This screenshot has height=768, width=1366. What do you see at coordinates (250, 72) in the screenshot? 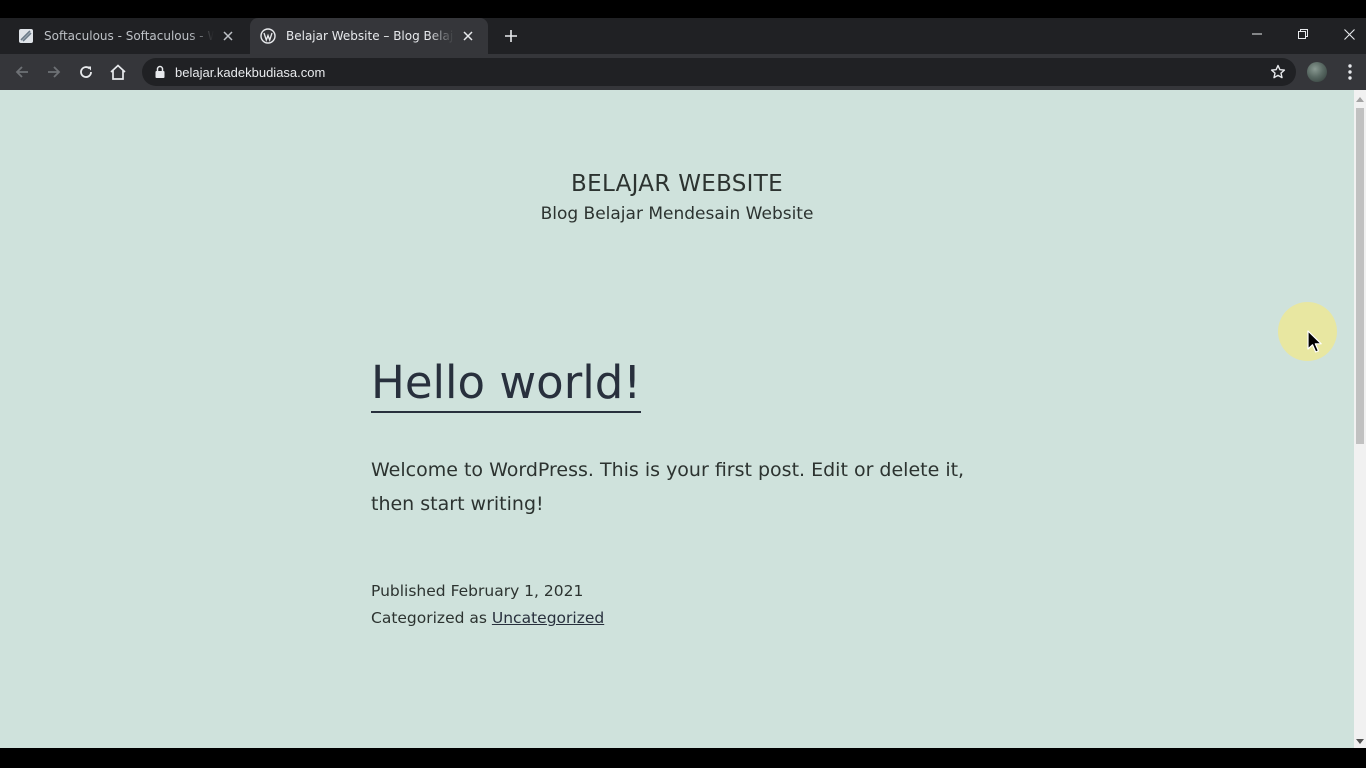
I see `address-url: belajar.kadekbudiasa.com` at bounding box center [250, 72].